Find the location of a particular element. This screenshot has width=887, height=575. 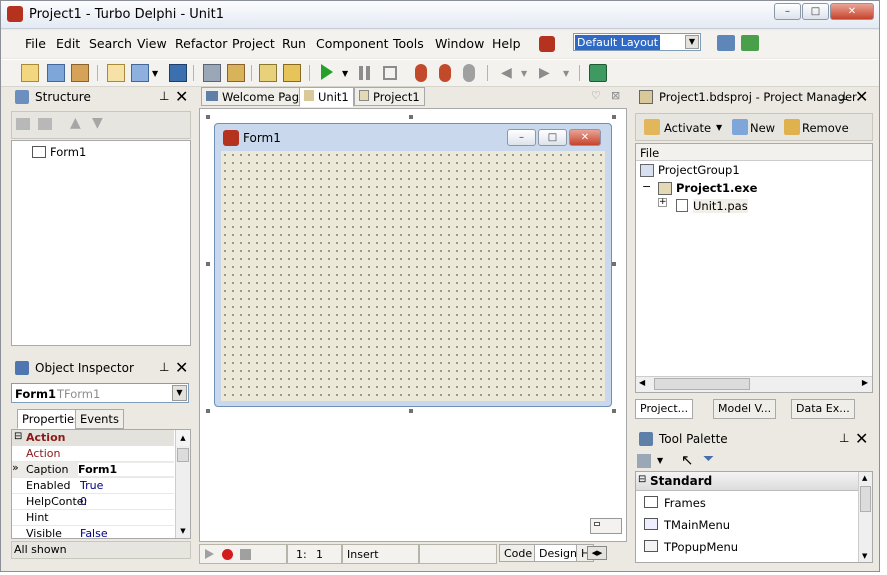

tree-item-projectgroup: ProjectGroup1 is located at coordinates (699, 170).